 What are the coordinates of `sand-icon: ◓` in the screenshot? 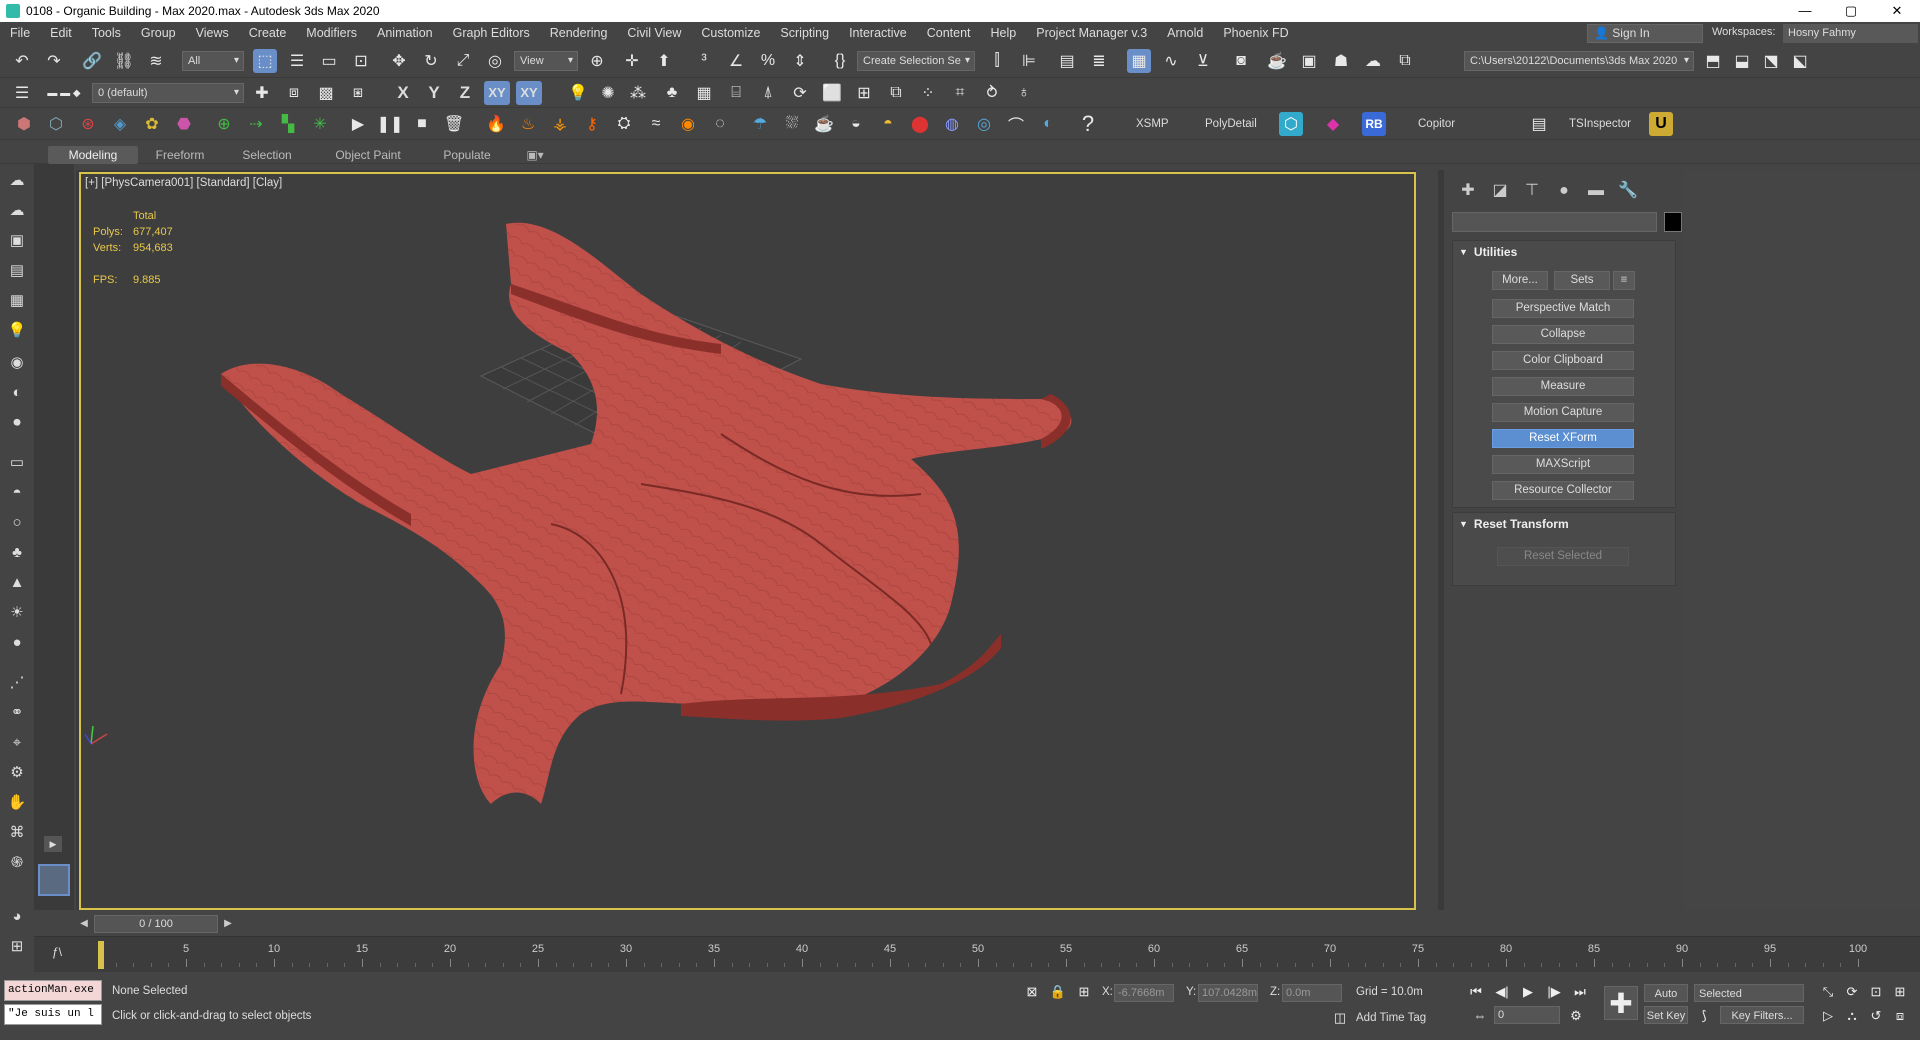 It's located at (888, 124).